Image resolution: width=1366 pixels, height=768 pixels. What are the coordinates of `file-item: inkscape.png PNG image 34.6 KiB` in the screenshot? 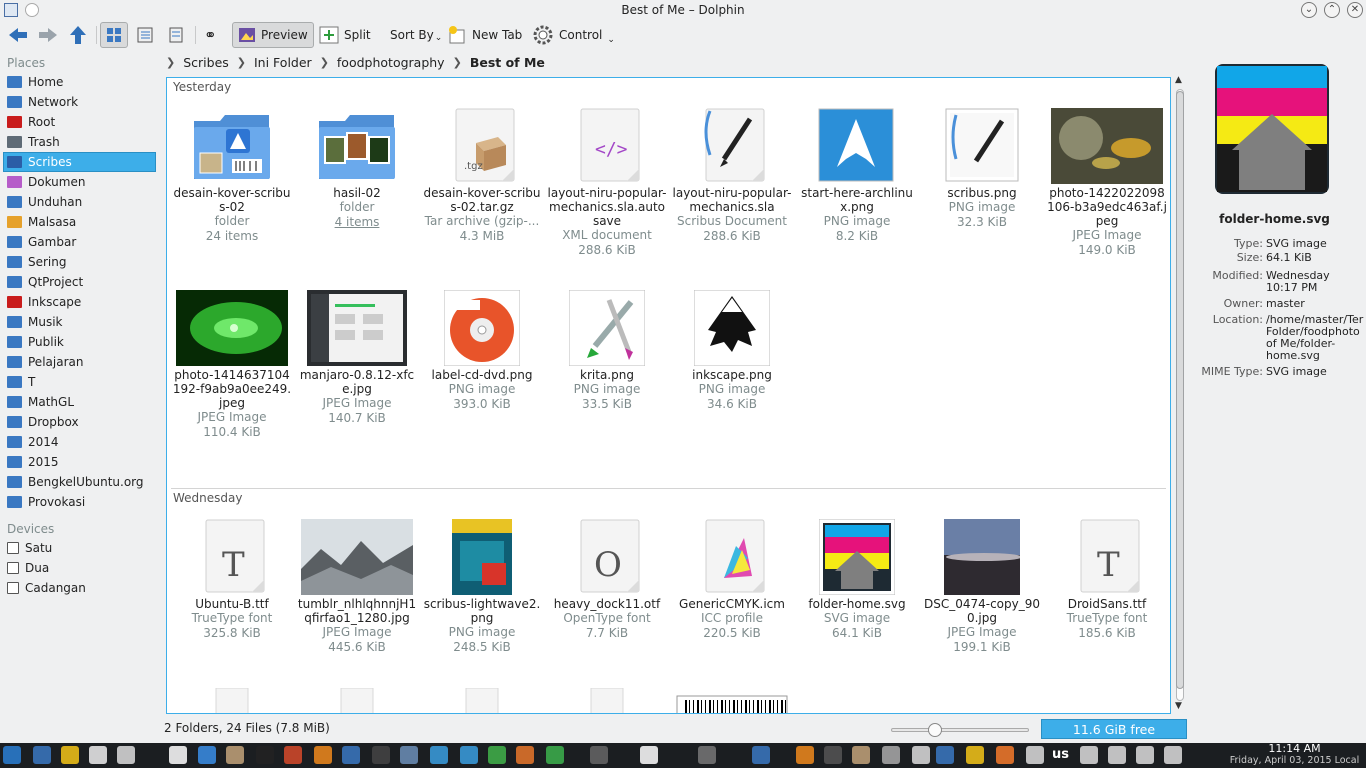 It's located at (732, 349).